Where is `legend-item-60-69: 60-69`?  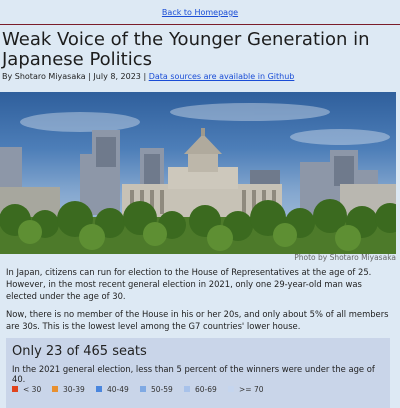 legend-item-60-69: 60-69 is located at coordinates (200, 391).